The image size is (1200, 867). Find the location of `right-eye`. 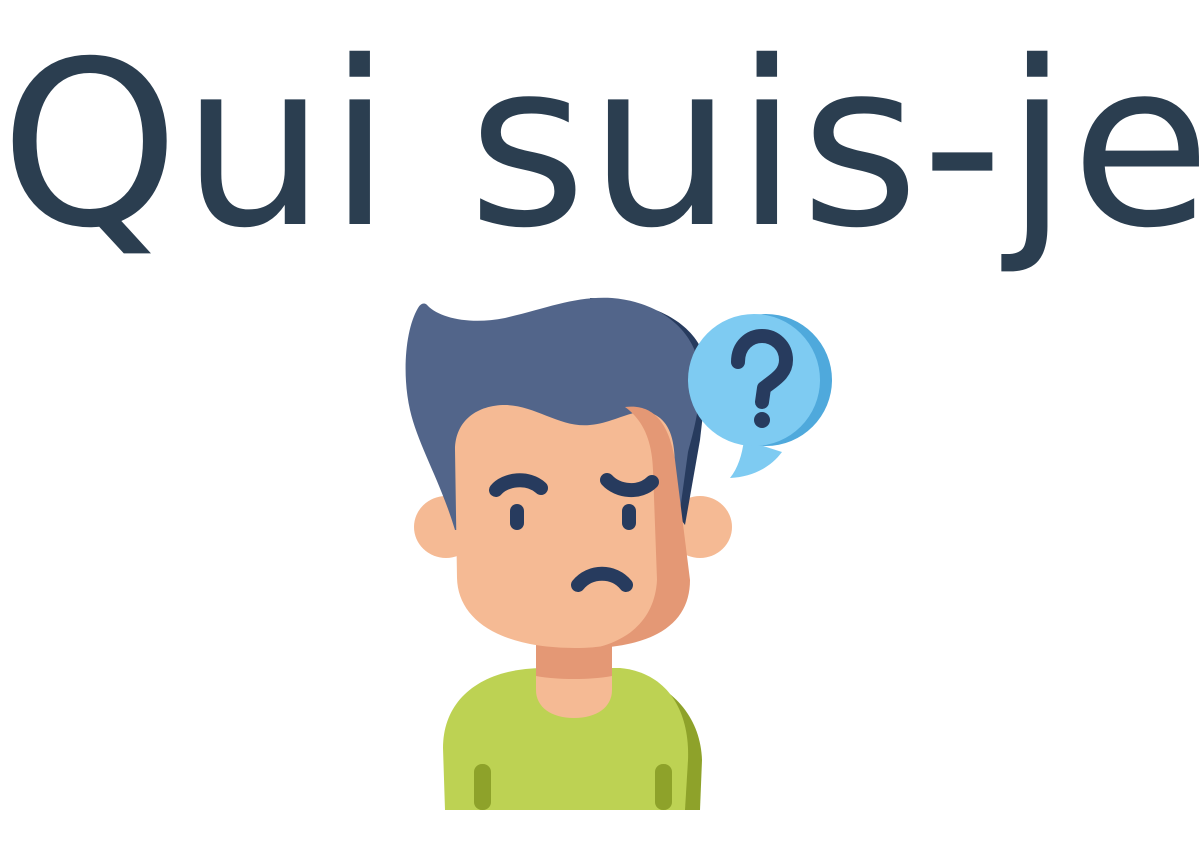

right-eye is located at coordinates (629, 517).